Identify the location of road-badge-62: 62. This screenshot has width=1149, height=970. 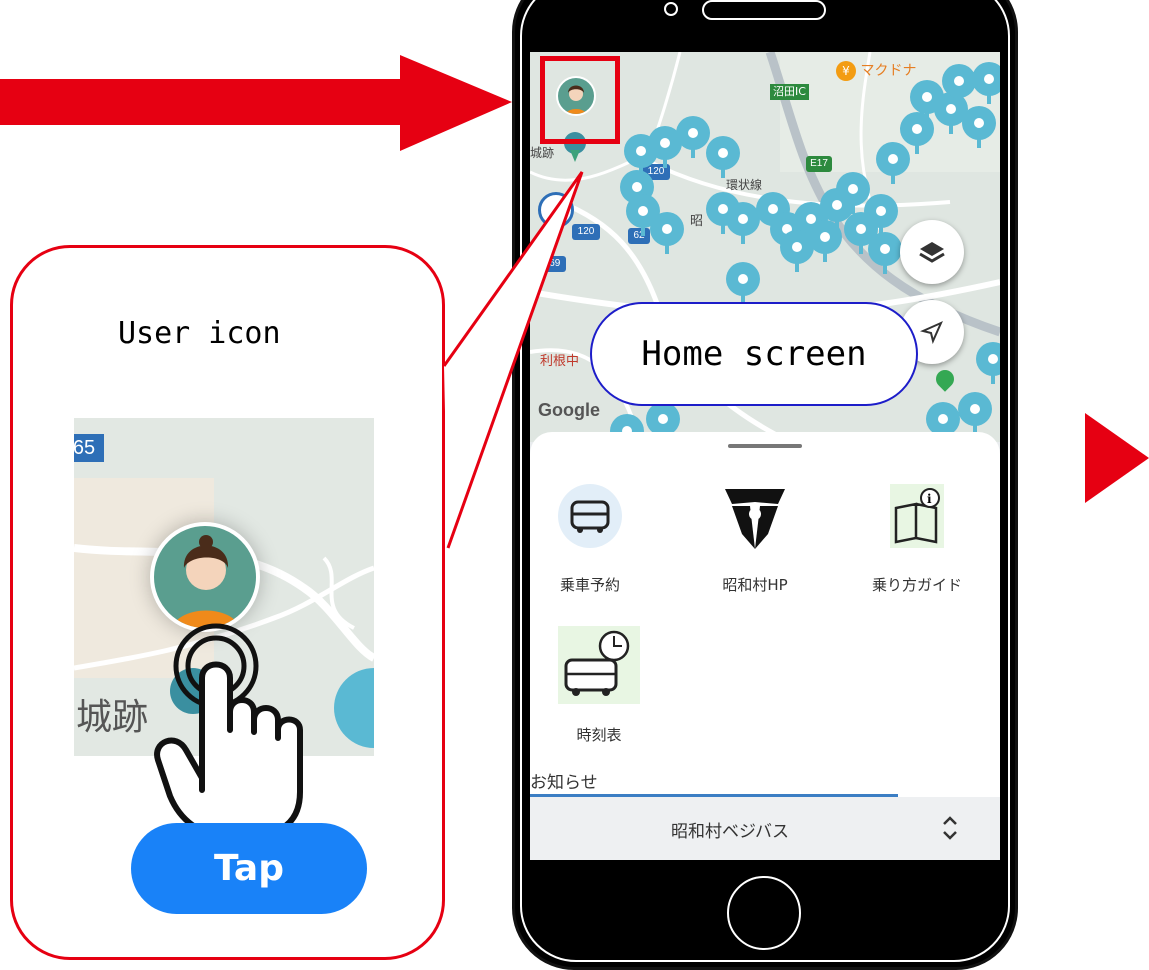
(639, 236).